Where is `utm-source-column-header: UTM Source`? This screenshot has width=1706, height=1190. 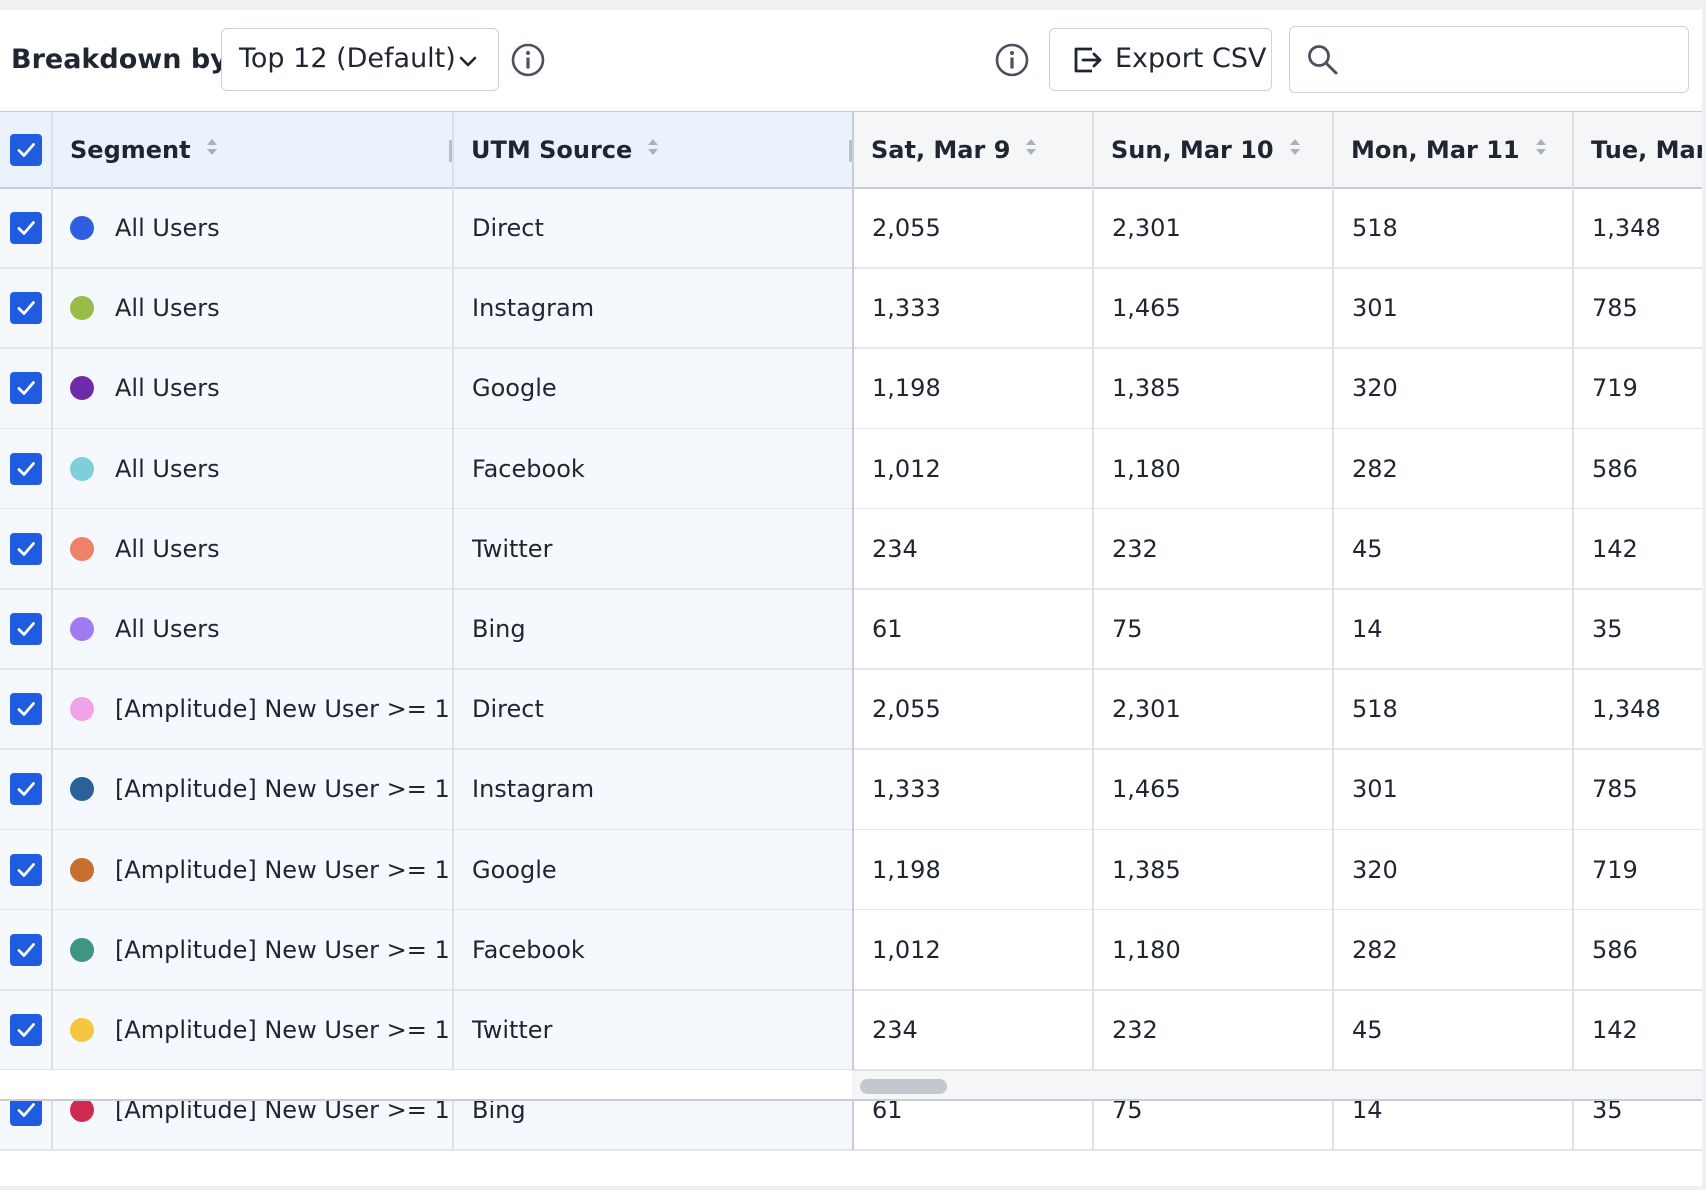 utm-source-column-header: UTM Source is located at coordinates (653, 150).